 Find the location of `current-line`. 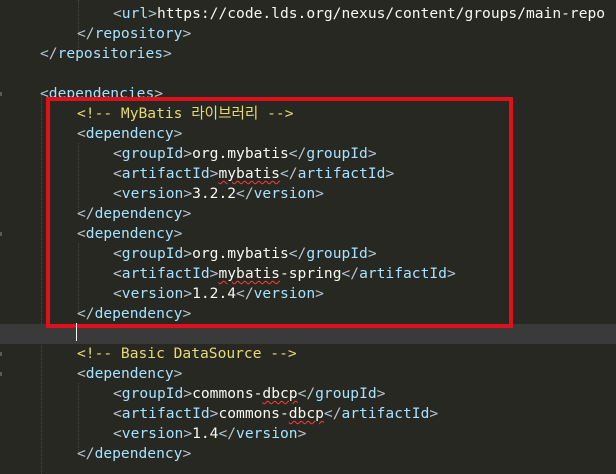

current-line is located at coordinates (308, 334).